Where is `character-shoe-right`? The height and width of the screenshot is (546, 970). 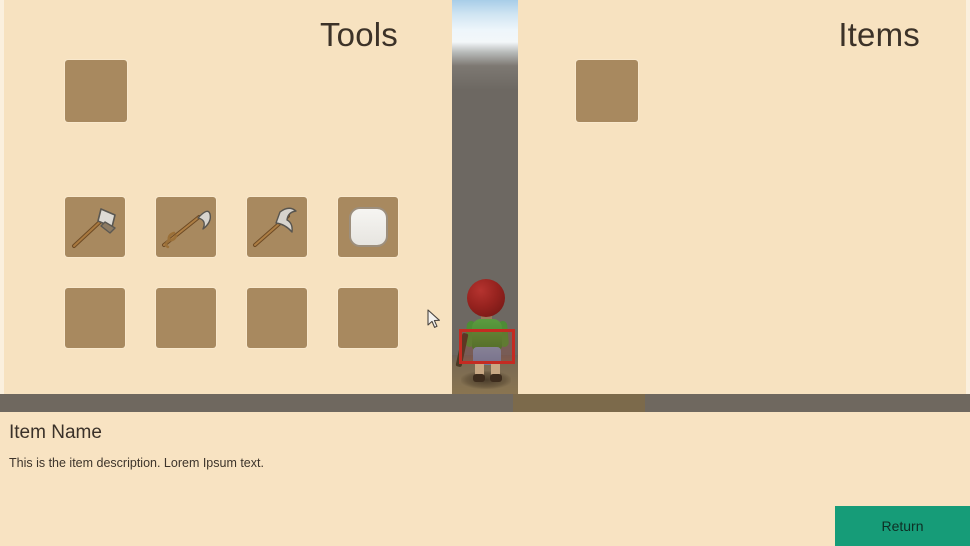 character-shoe-right is located at coordinates (496, 378).